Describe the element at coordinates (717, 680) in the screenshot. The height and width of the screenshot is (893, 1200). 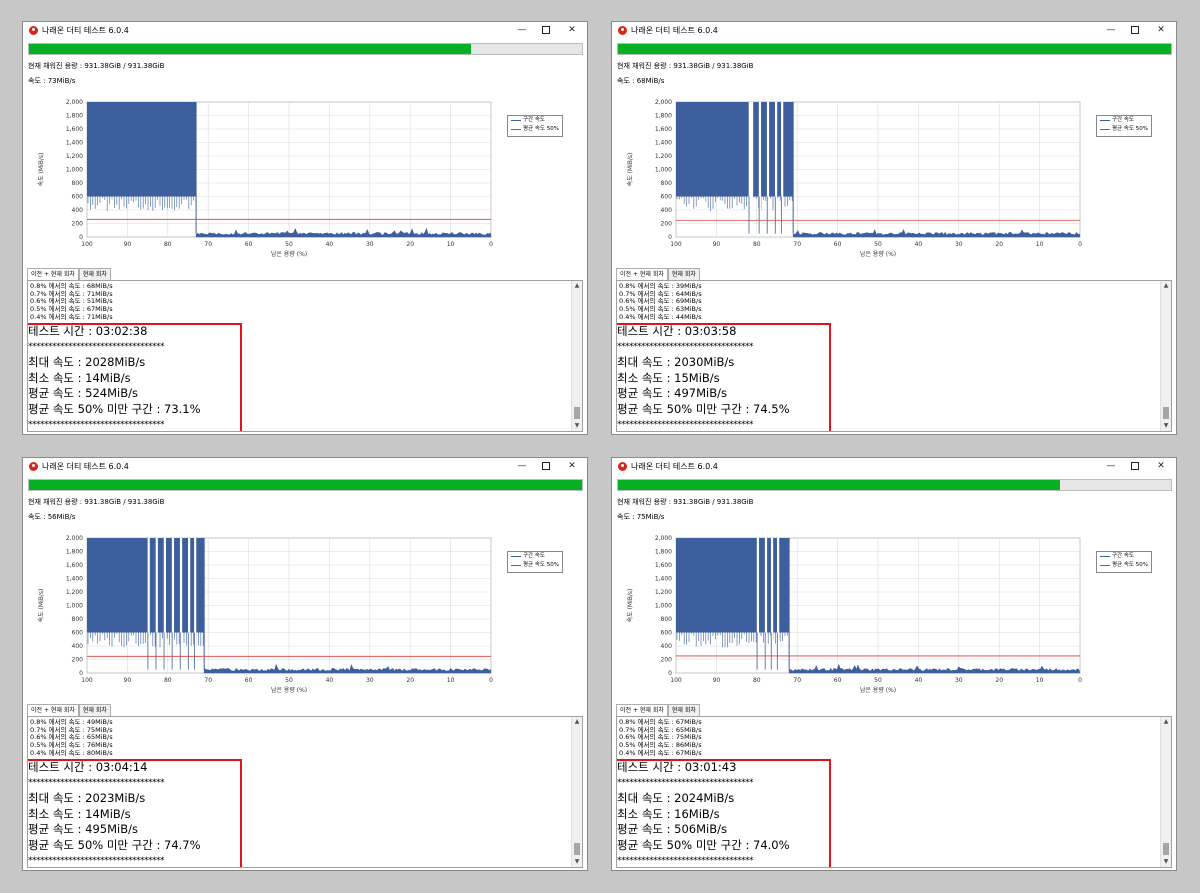
I see `x-tick-label: 90` at that location.